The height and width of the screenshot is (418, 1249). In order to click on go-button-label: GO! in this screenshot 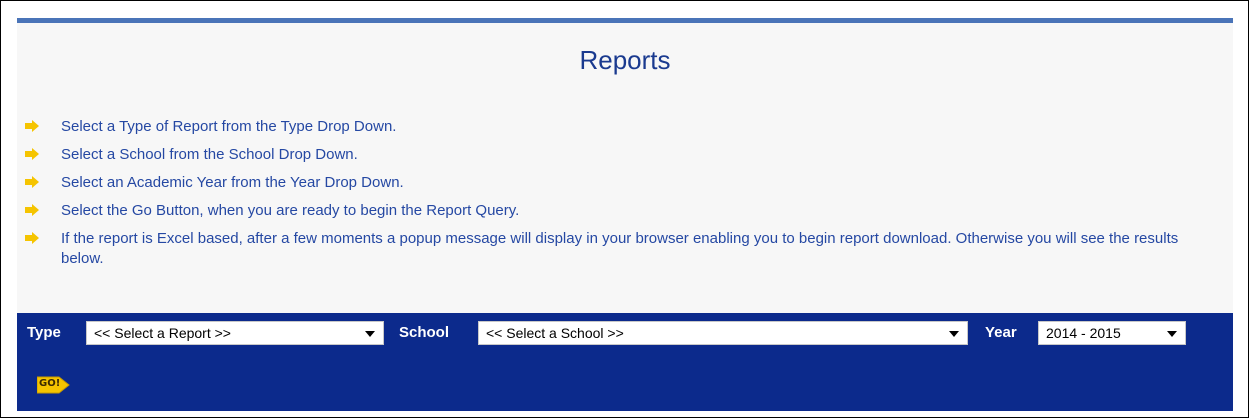, I will do `click(50, 383)`.